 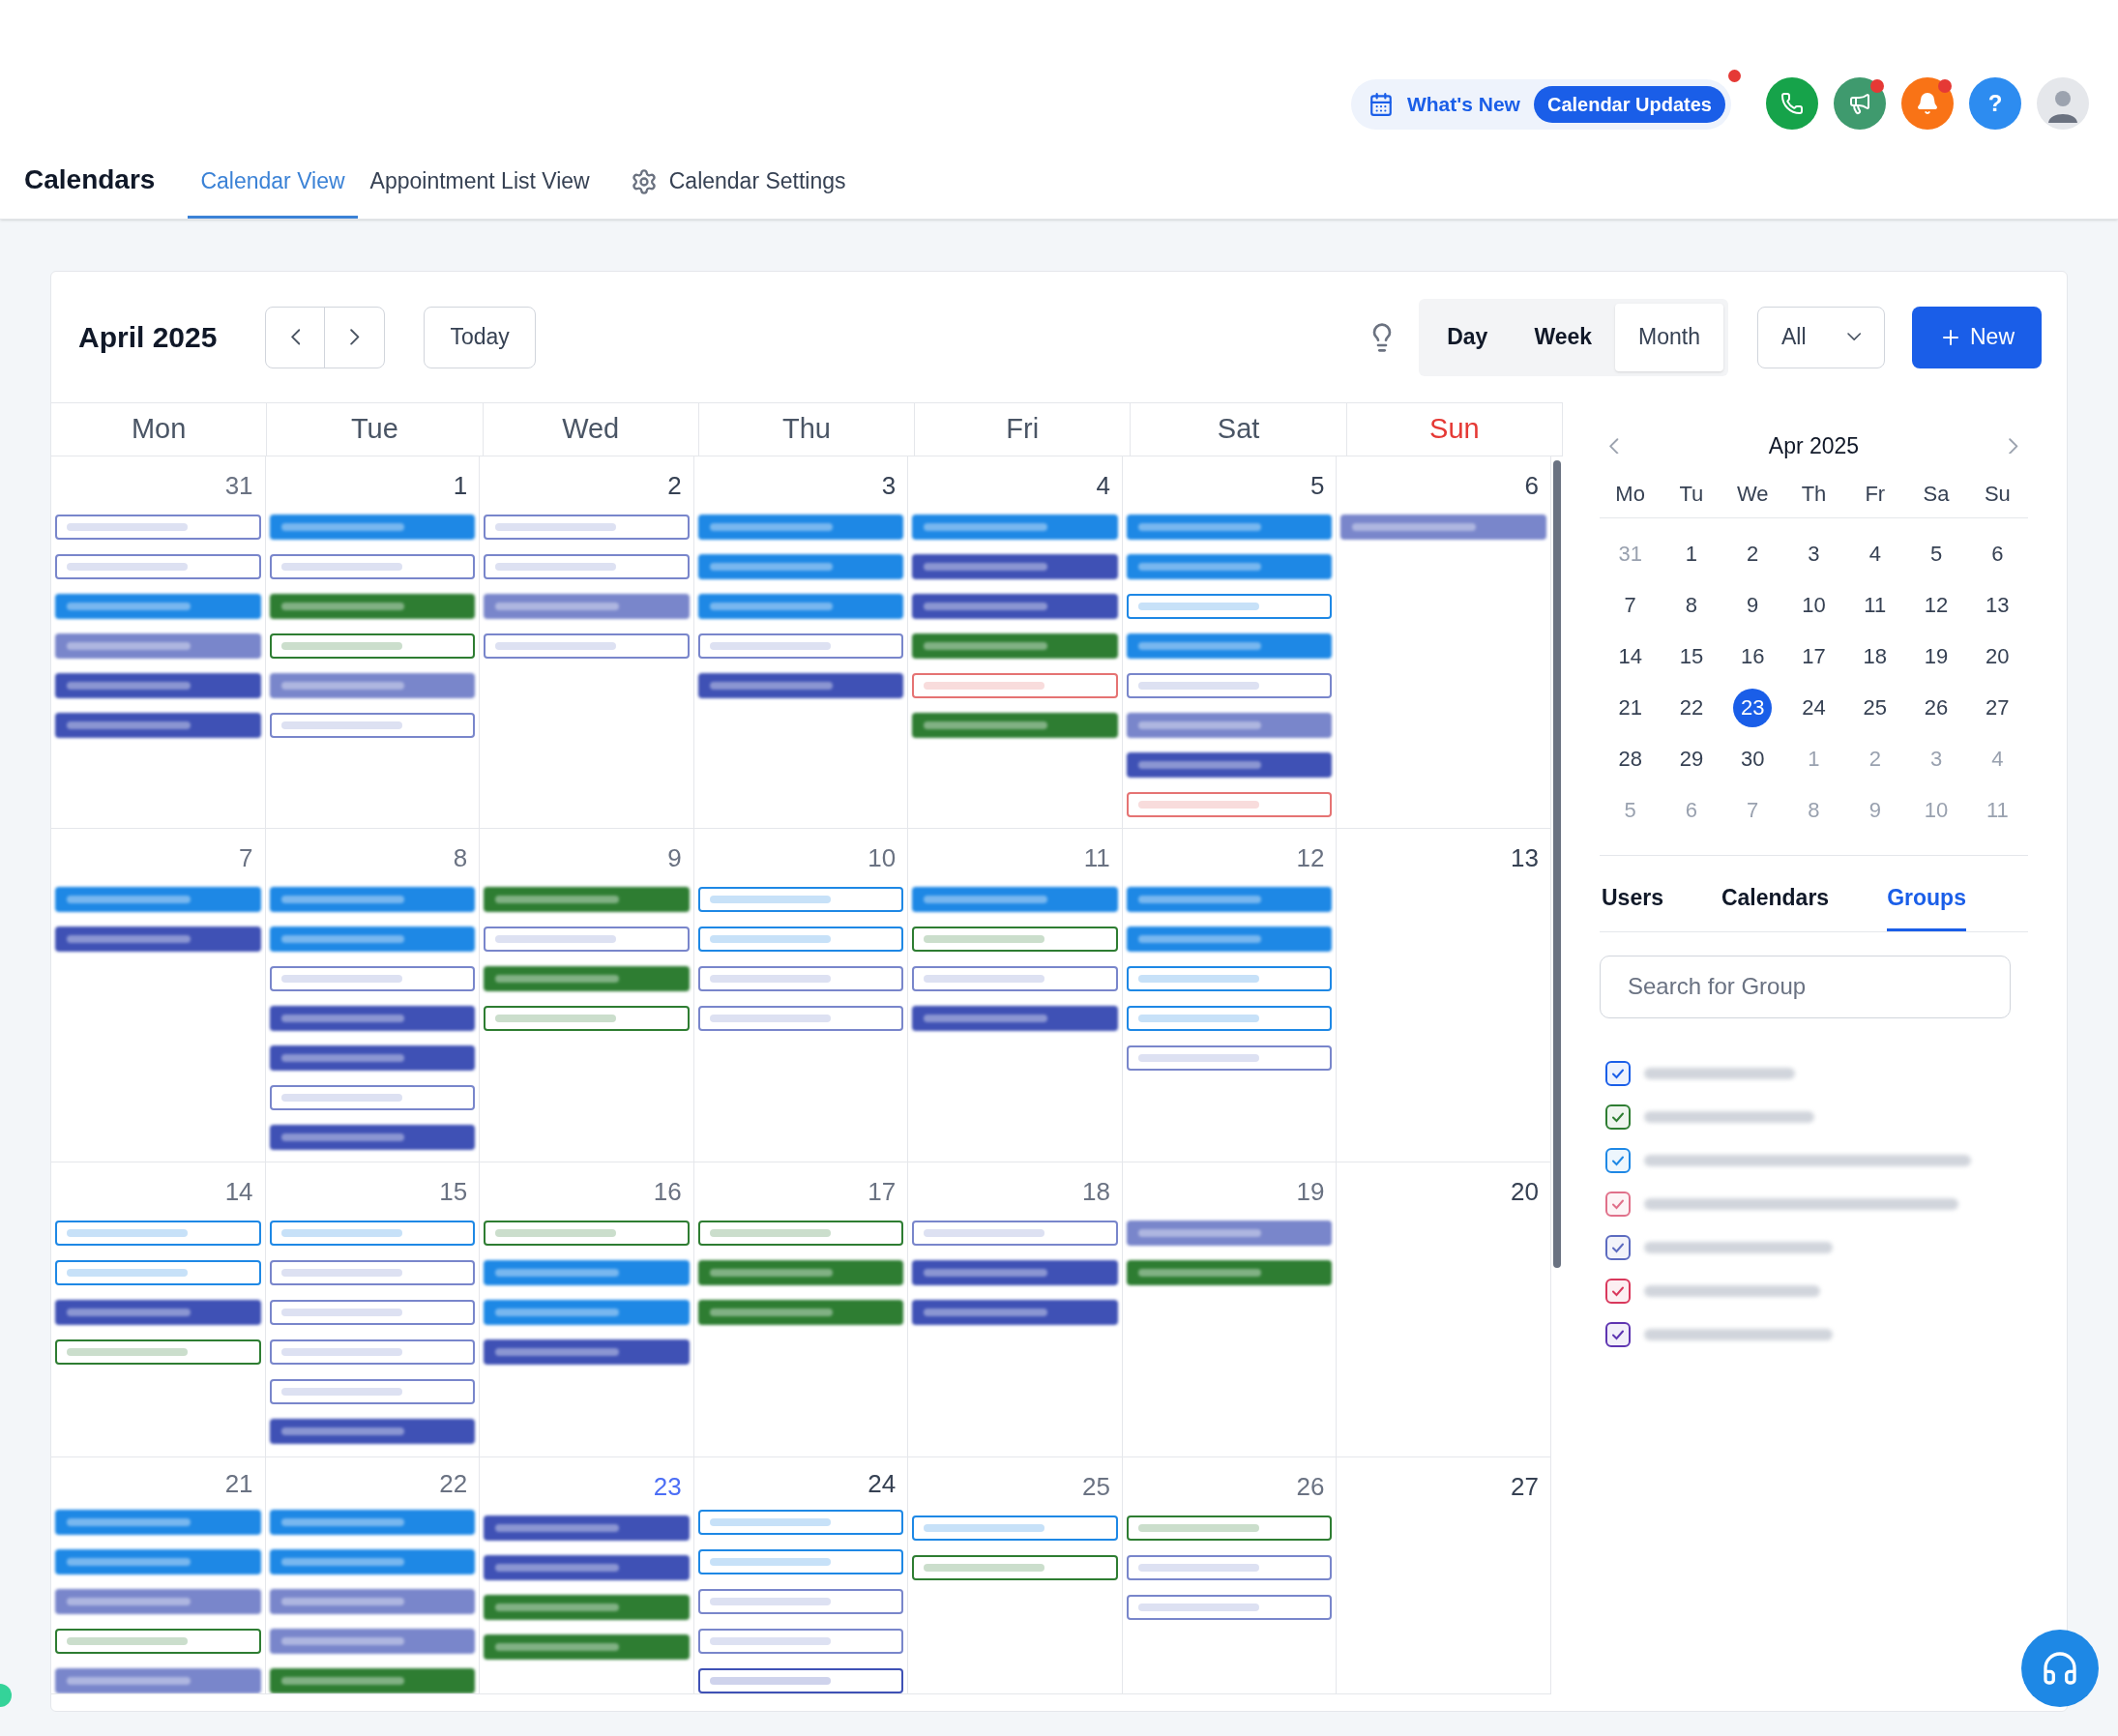 What do you see at coordinates (480, 183) in the screenshot?
I see `view-tab: Appointment List View` at bounding box center [480, 183].